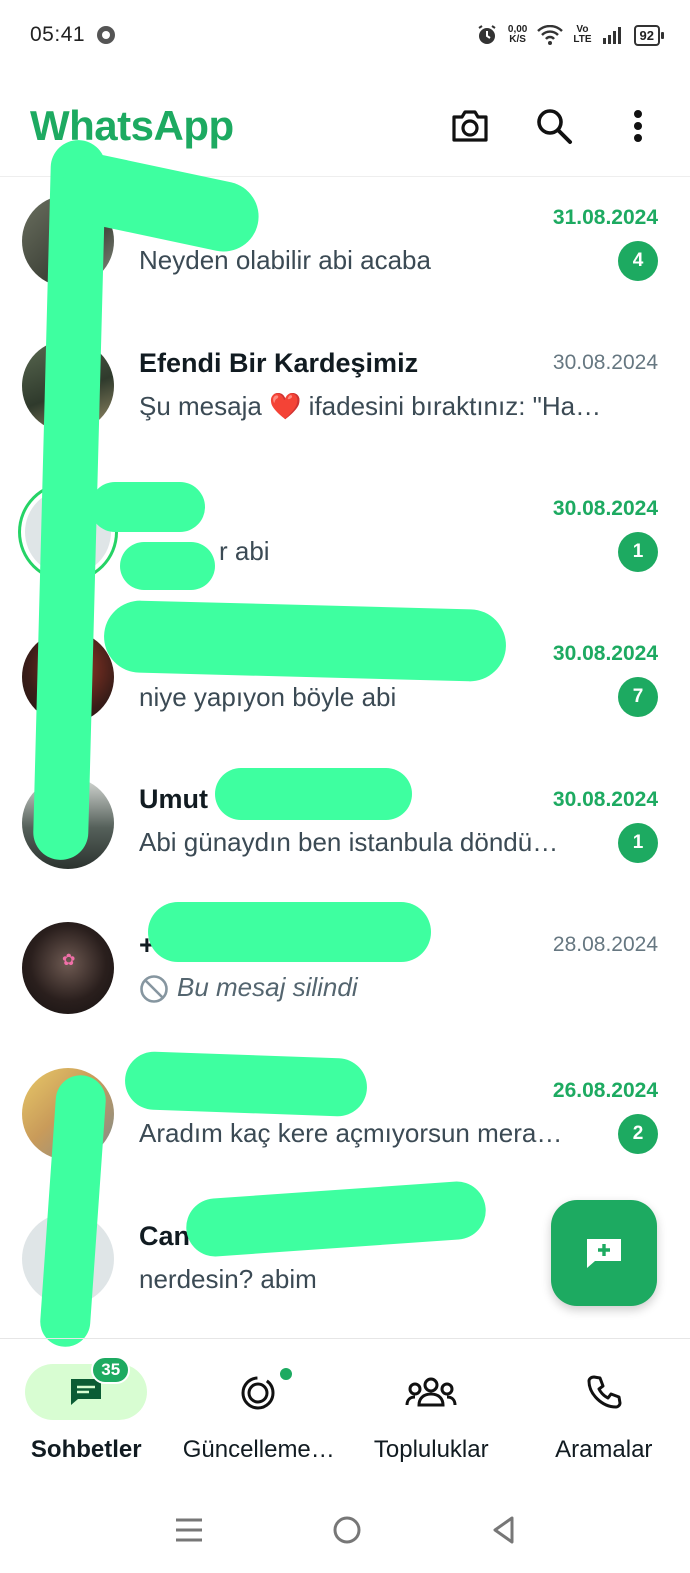 The height and width of the screenshot is (1573, 690). I want to click on signal-icon, so click(611, 35).